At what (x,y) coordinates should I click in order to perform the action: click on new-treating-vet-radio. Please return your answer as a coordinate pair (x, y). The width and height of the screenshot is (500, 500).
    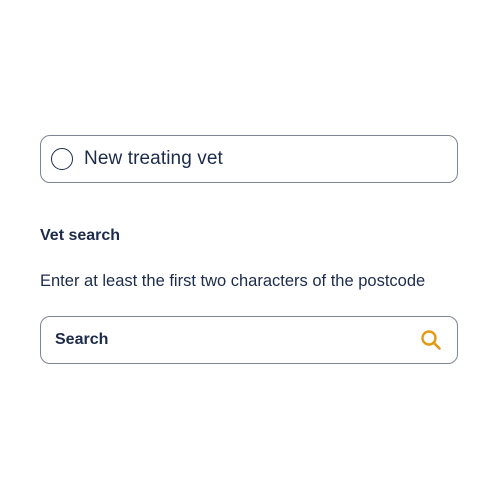
    Looking at the image, I should click on (62, 159).